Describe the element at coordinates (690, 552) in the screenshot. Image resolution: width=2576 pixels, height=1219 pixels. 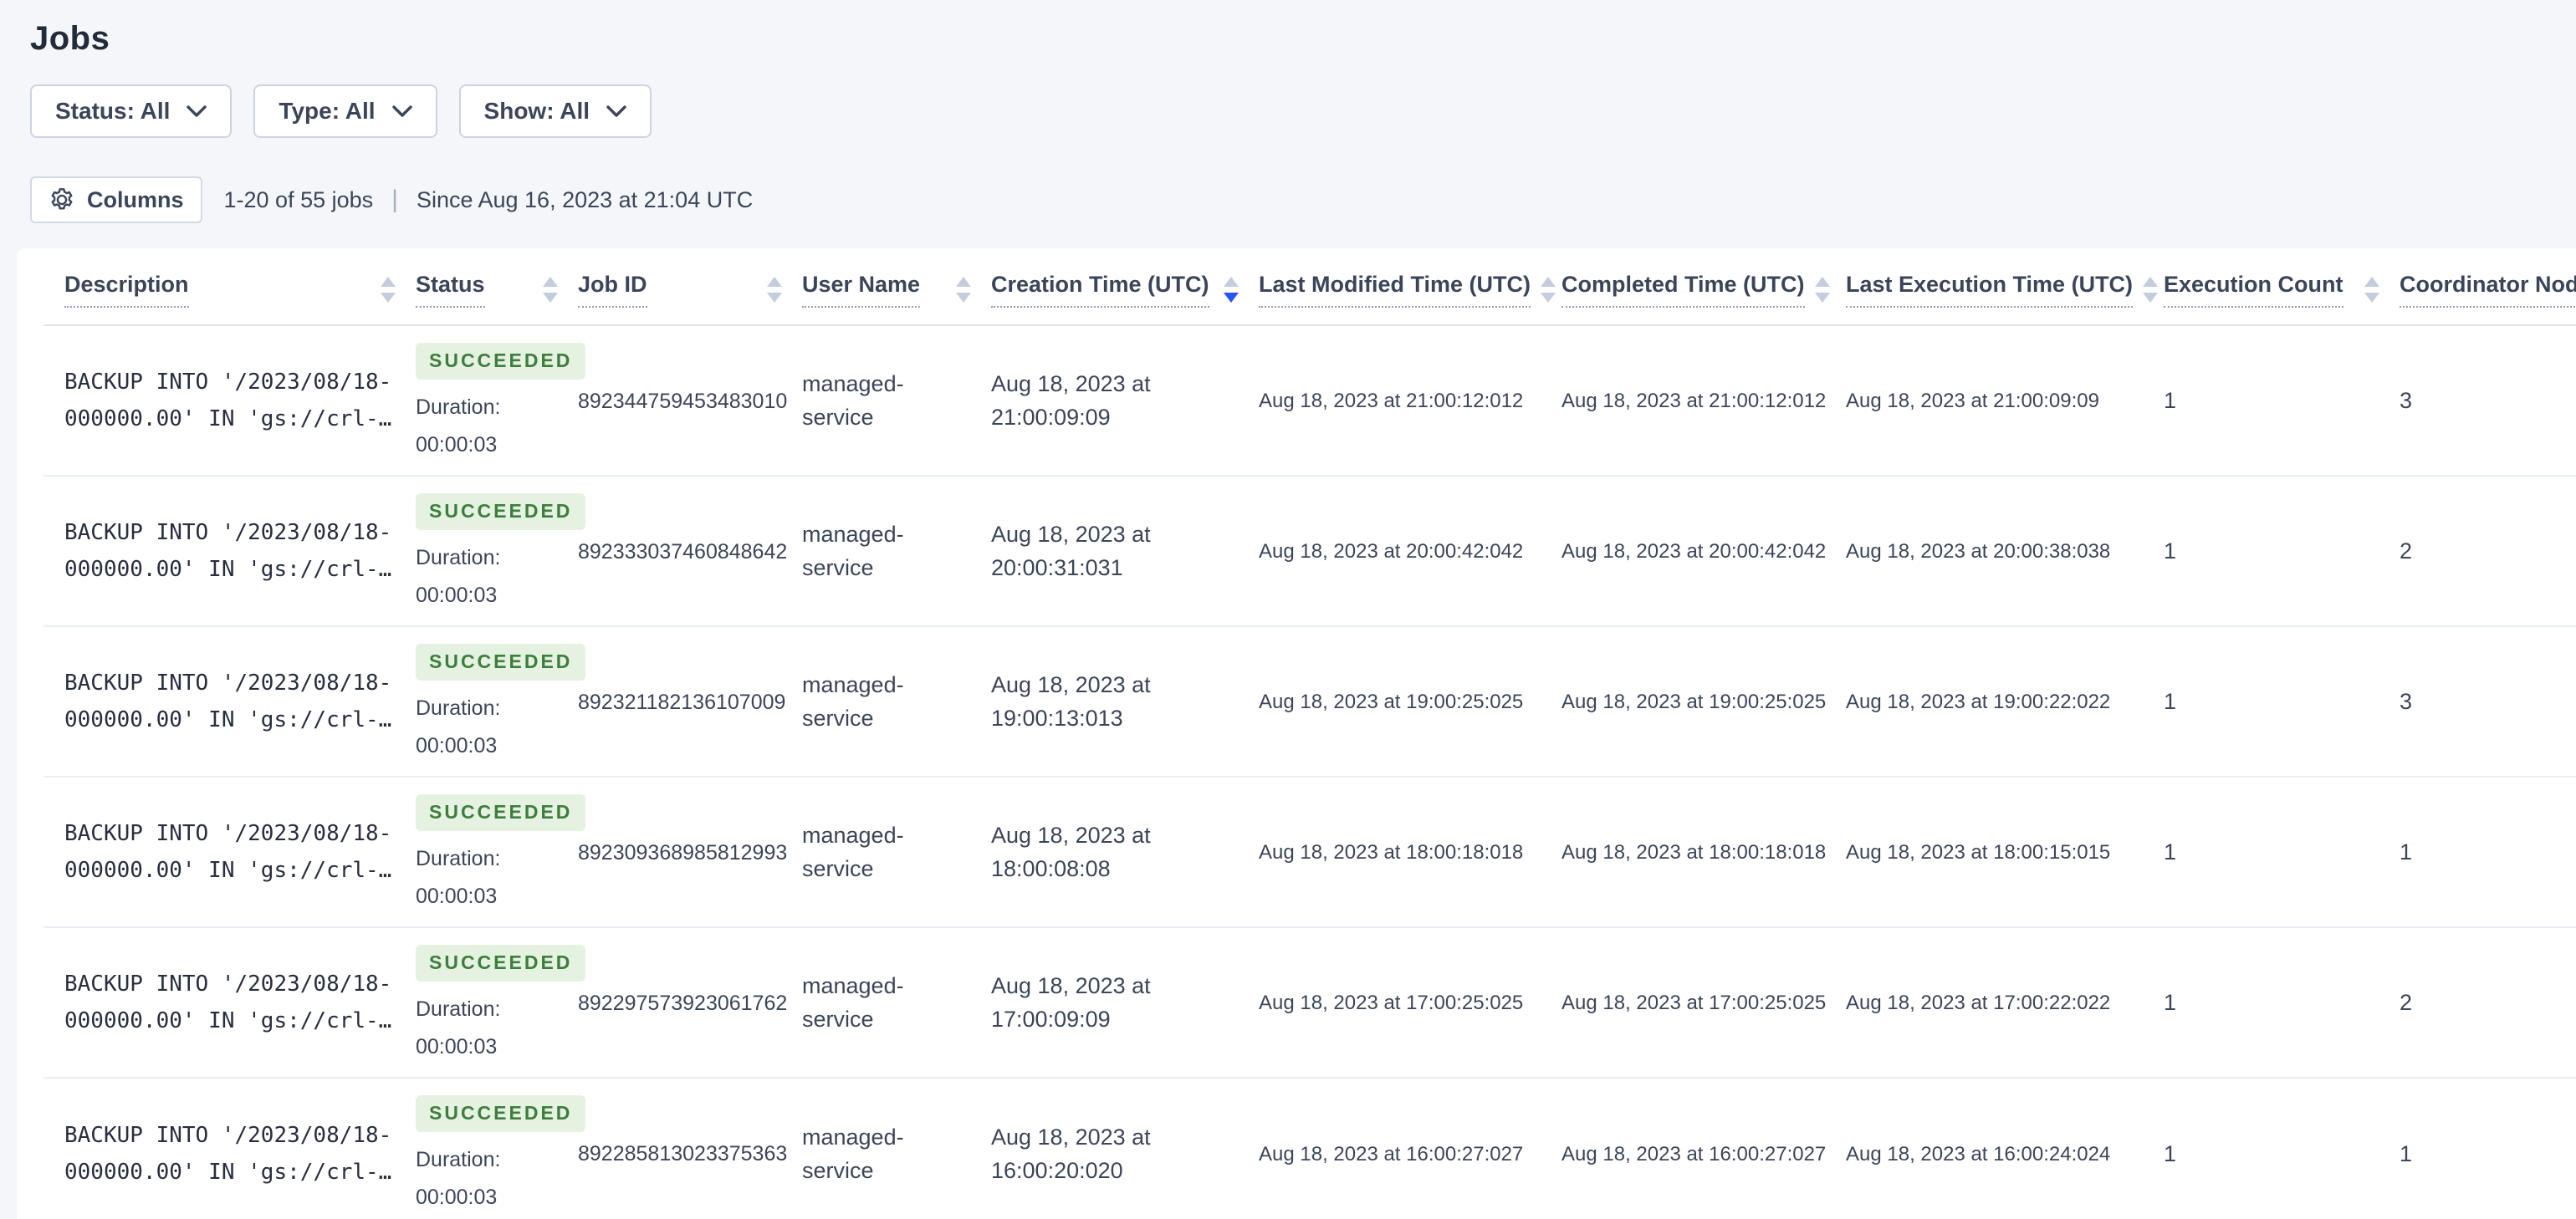
I see `cell-job-id: 892333037460848642` at that location.